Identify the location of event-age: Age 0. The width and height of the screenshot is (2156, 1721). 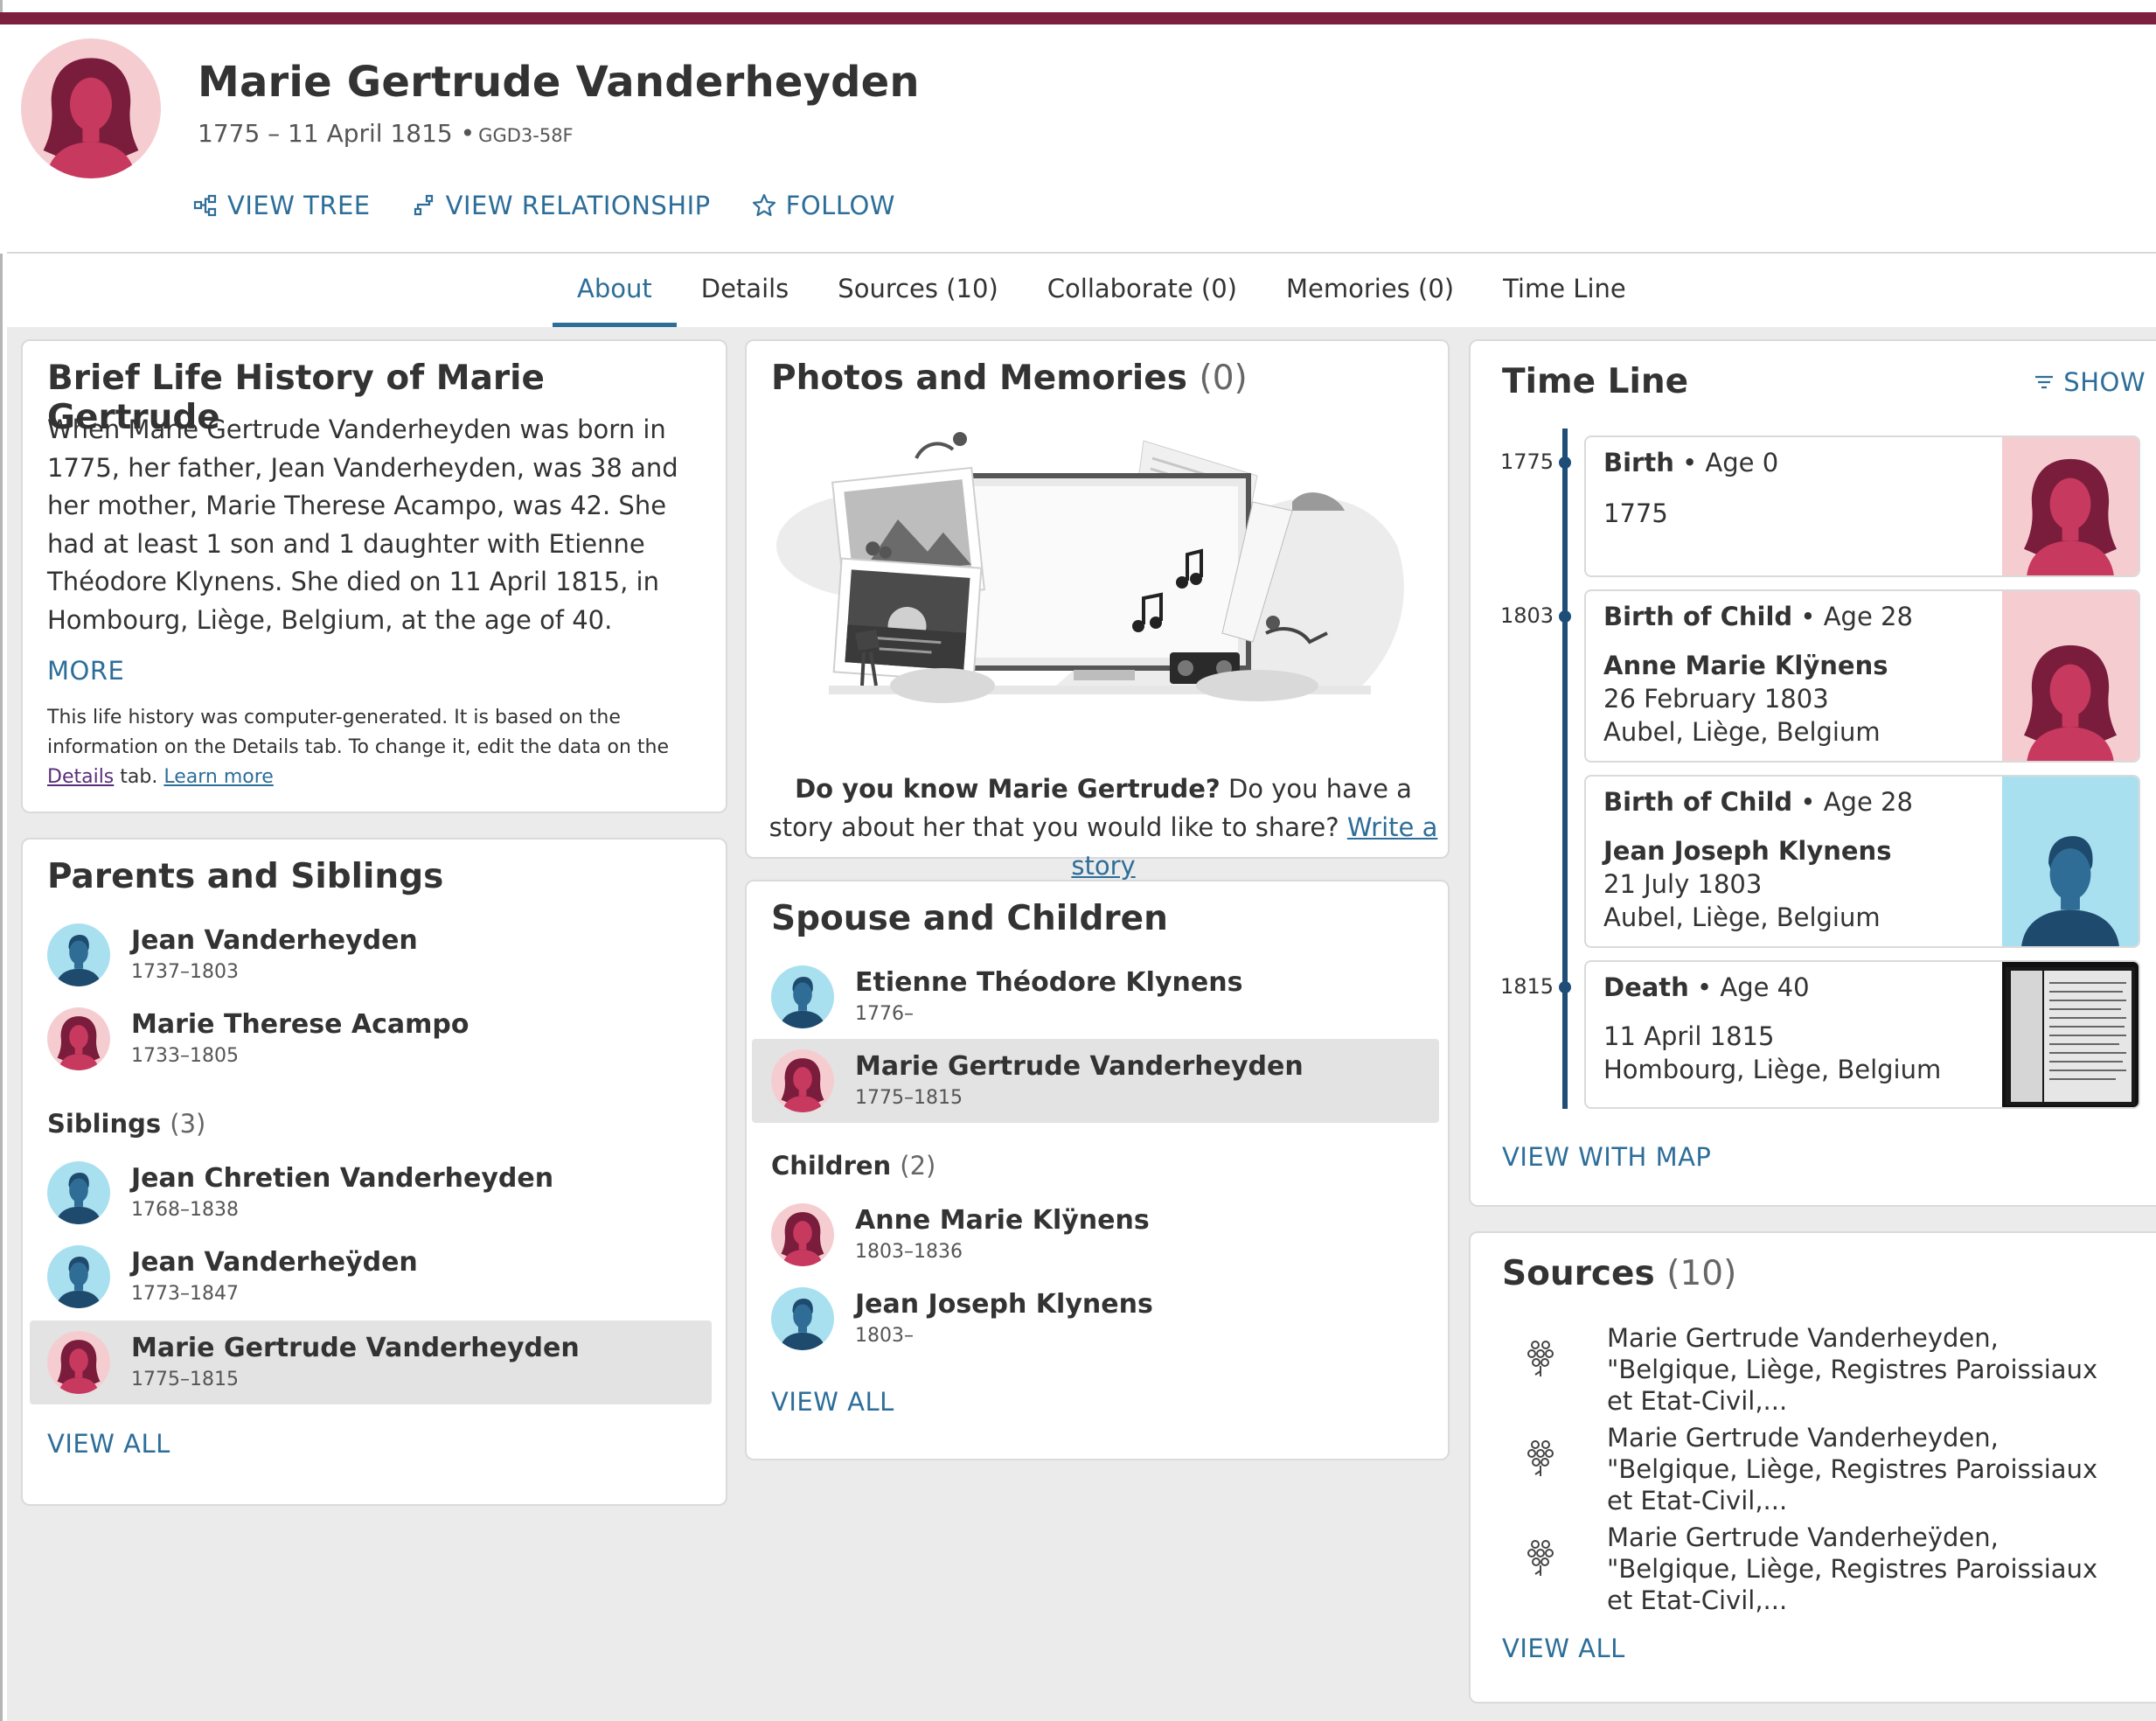
(1742, 463).